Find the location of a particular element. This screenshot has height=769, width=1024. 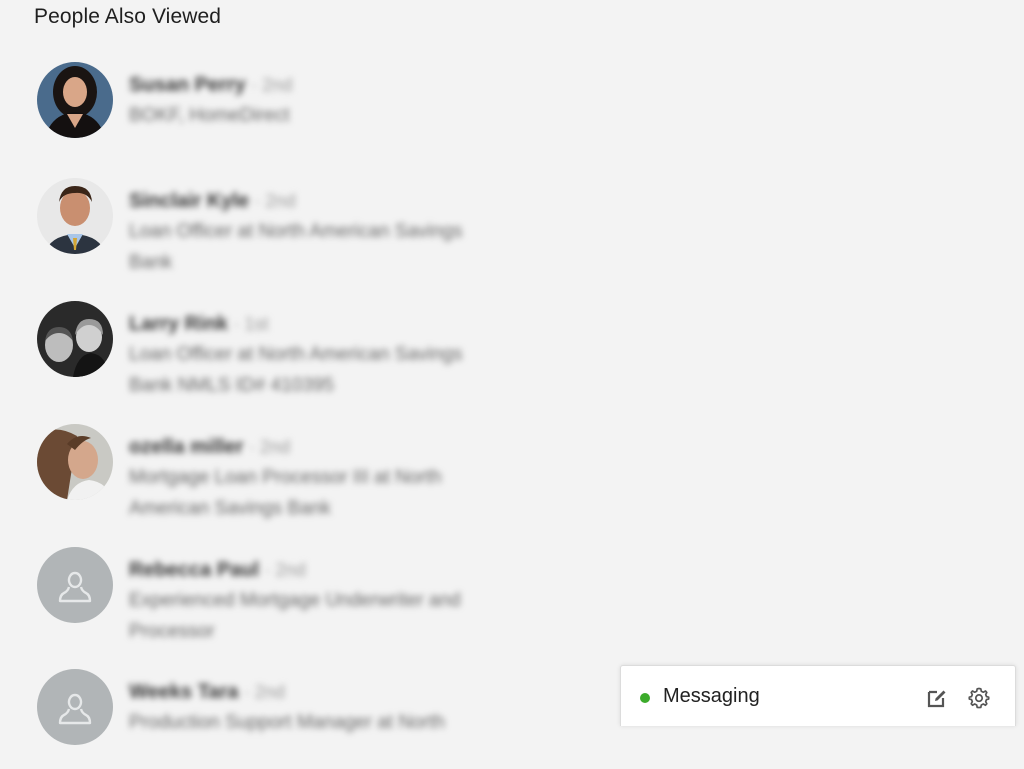

online-status-icon is located at coordinates (645, 698).